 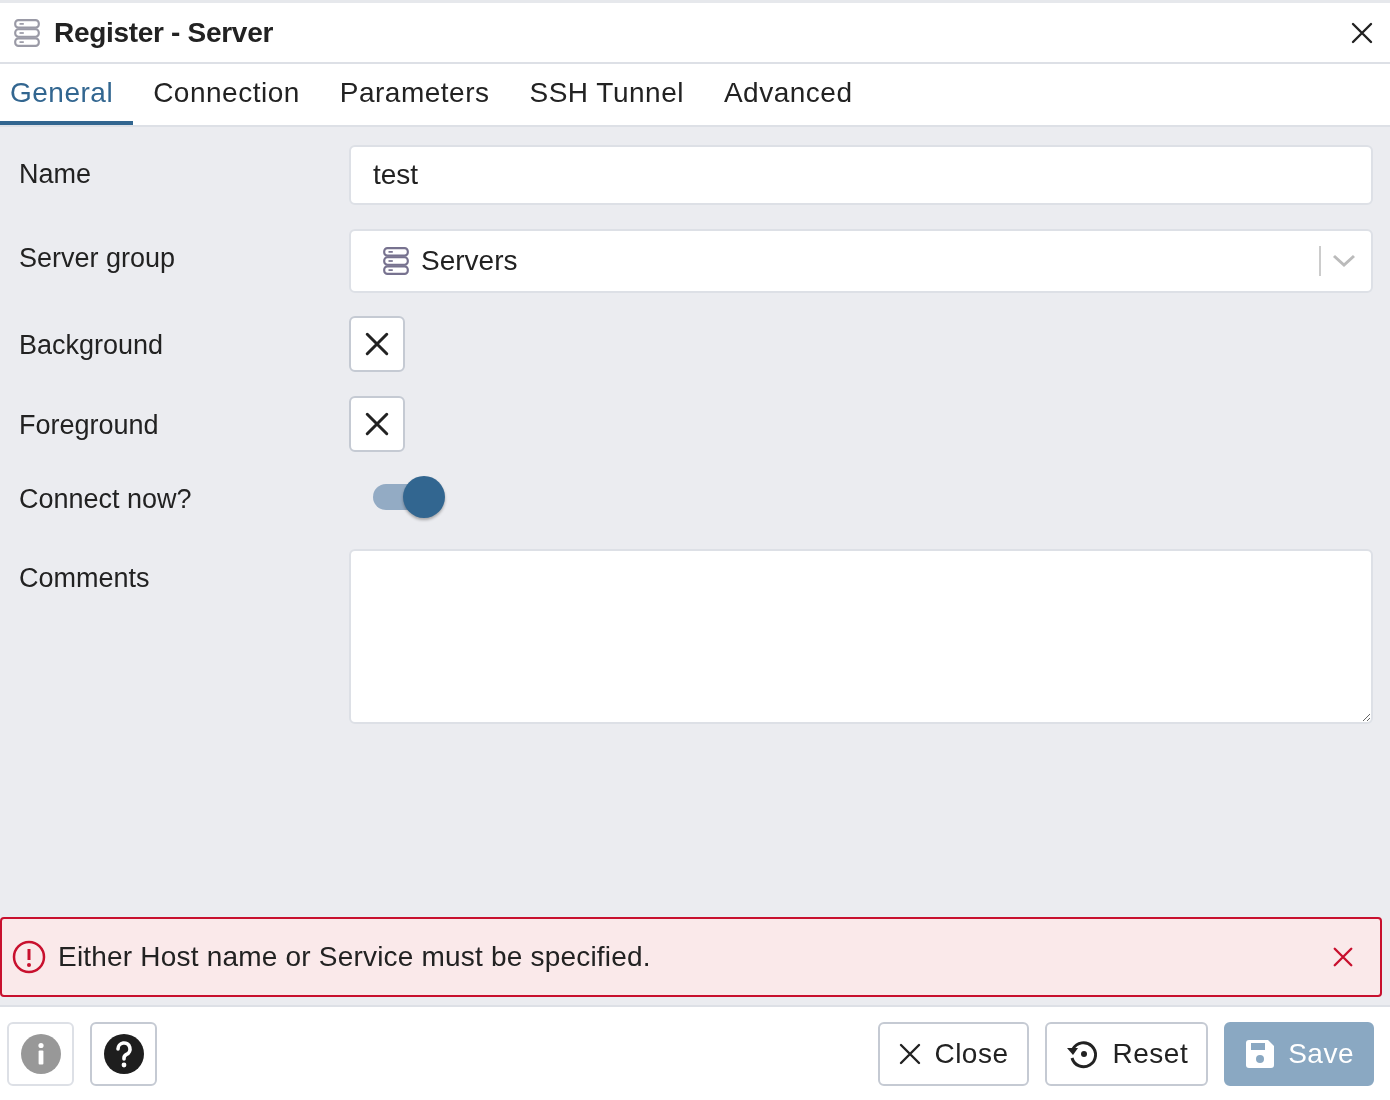 I want to click on close-button: Close, so click(x=953, y=1053).